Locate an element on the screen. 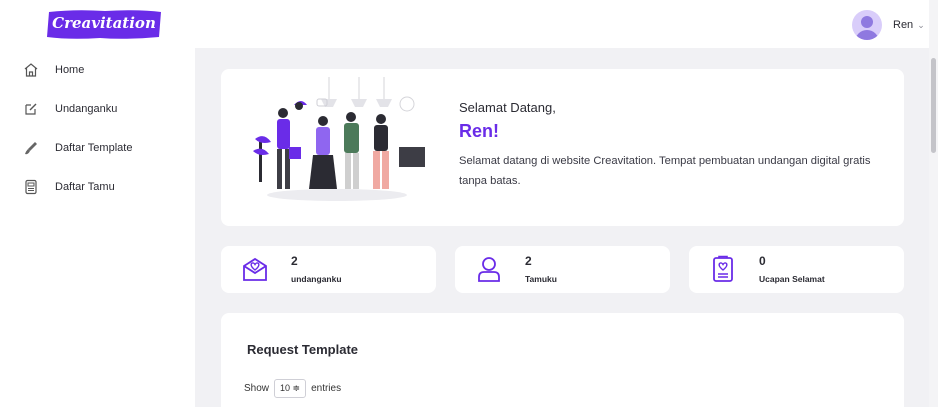  stat-card-tamuku: 2 Tamuku is located at coordinates (562, 269).